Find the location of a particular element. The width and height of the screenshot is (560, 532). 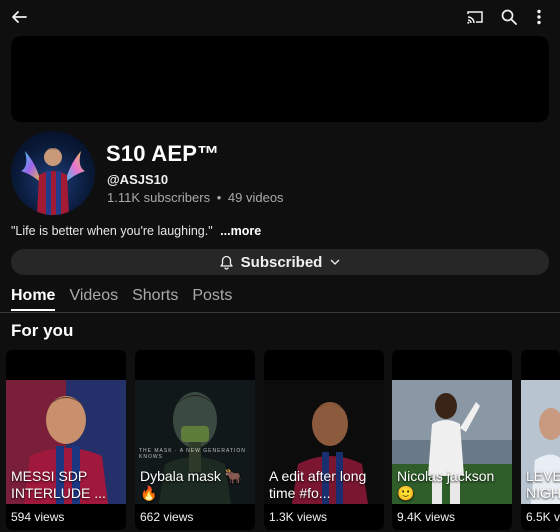

channel-avatar is located at coordinates (53, 173).